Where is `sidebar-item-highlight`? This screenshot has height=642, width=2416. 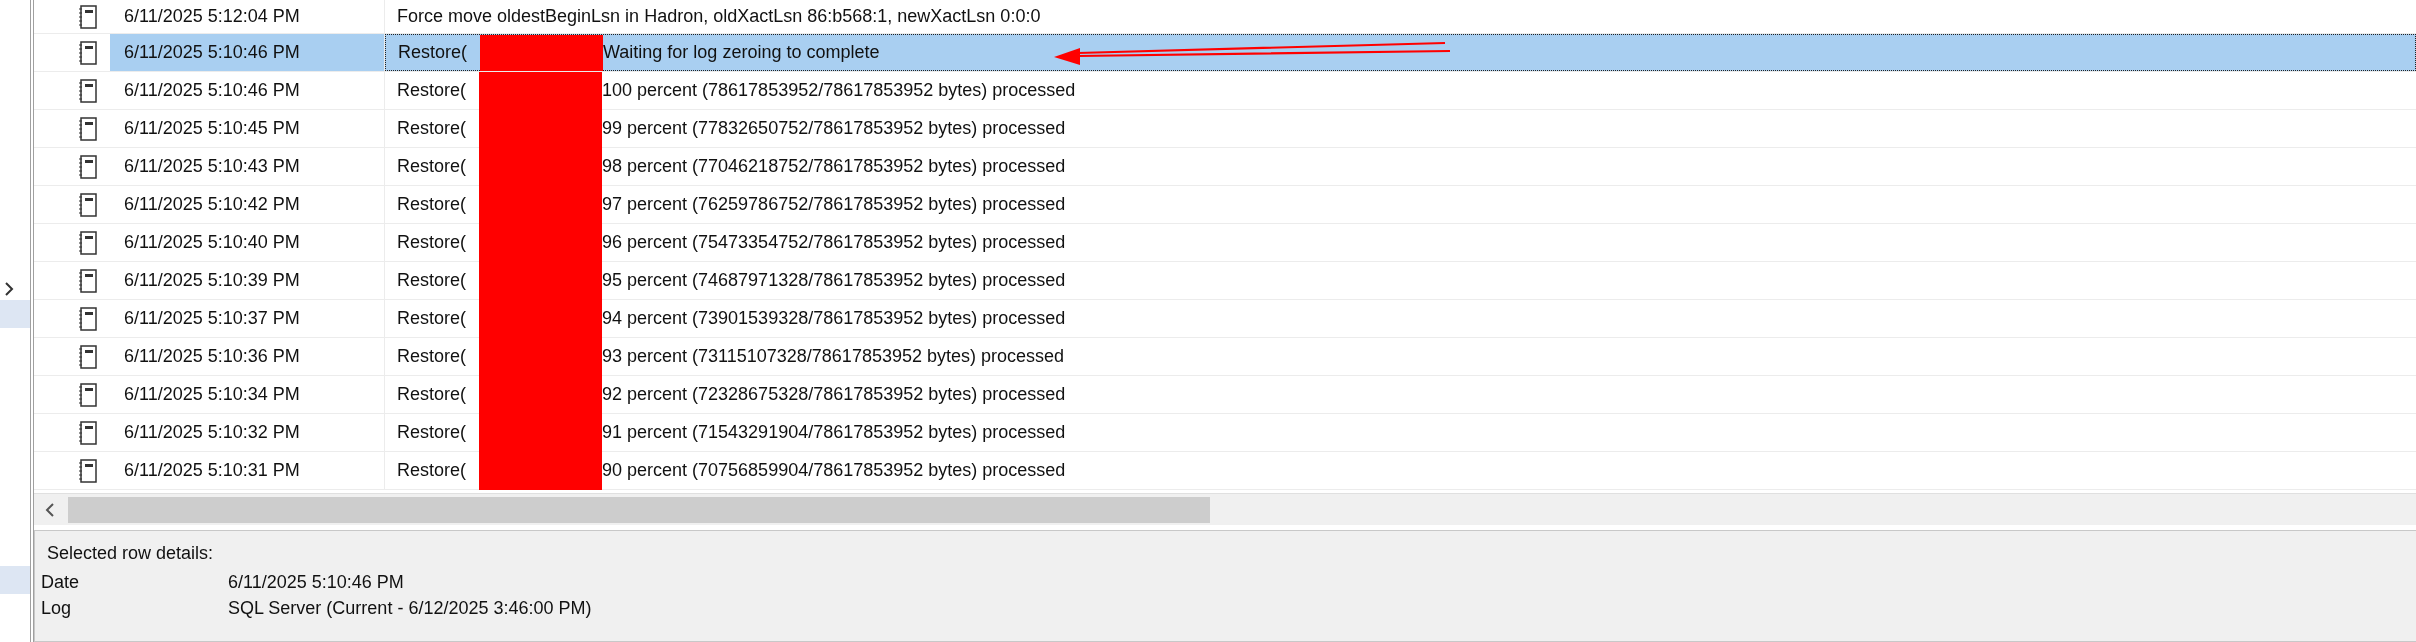
sidebar-item-highlight is located at coordinates (15, 580).